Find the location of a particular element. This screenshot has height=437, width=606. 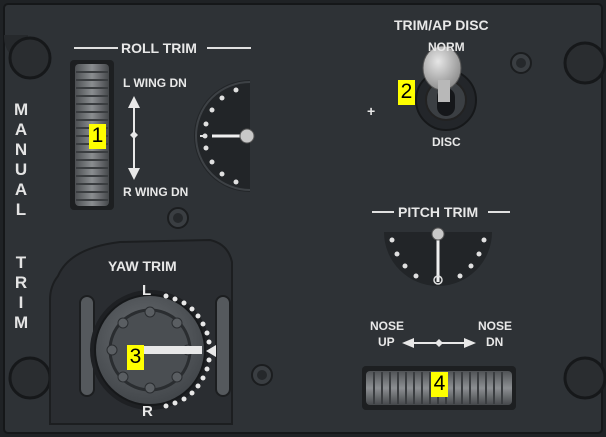

mount-screw-bottom-right is located at coordinates (584, 378).